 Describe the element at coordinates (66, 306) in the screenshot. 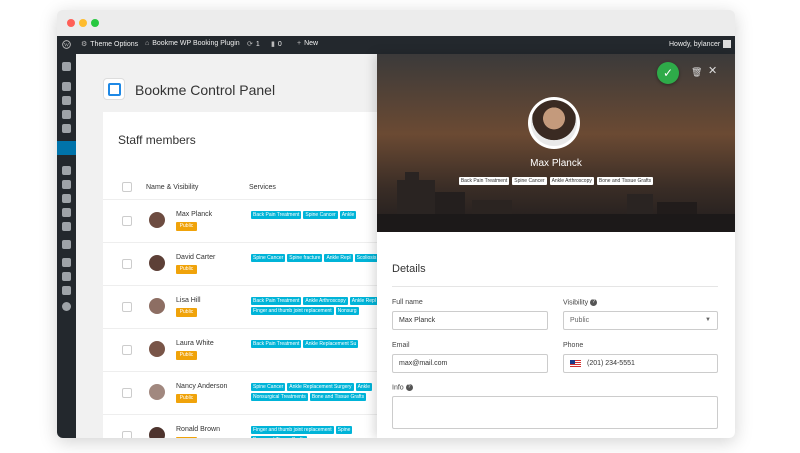

I see `collapse-menu-icon` at that location.